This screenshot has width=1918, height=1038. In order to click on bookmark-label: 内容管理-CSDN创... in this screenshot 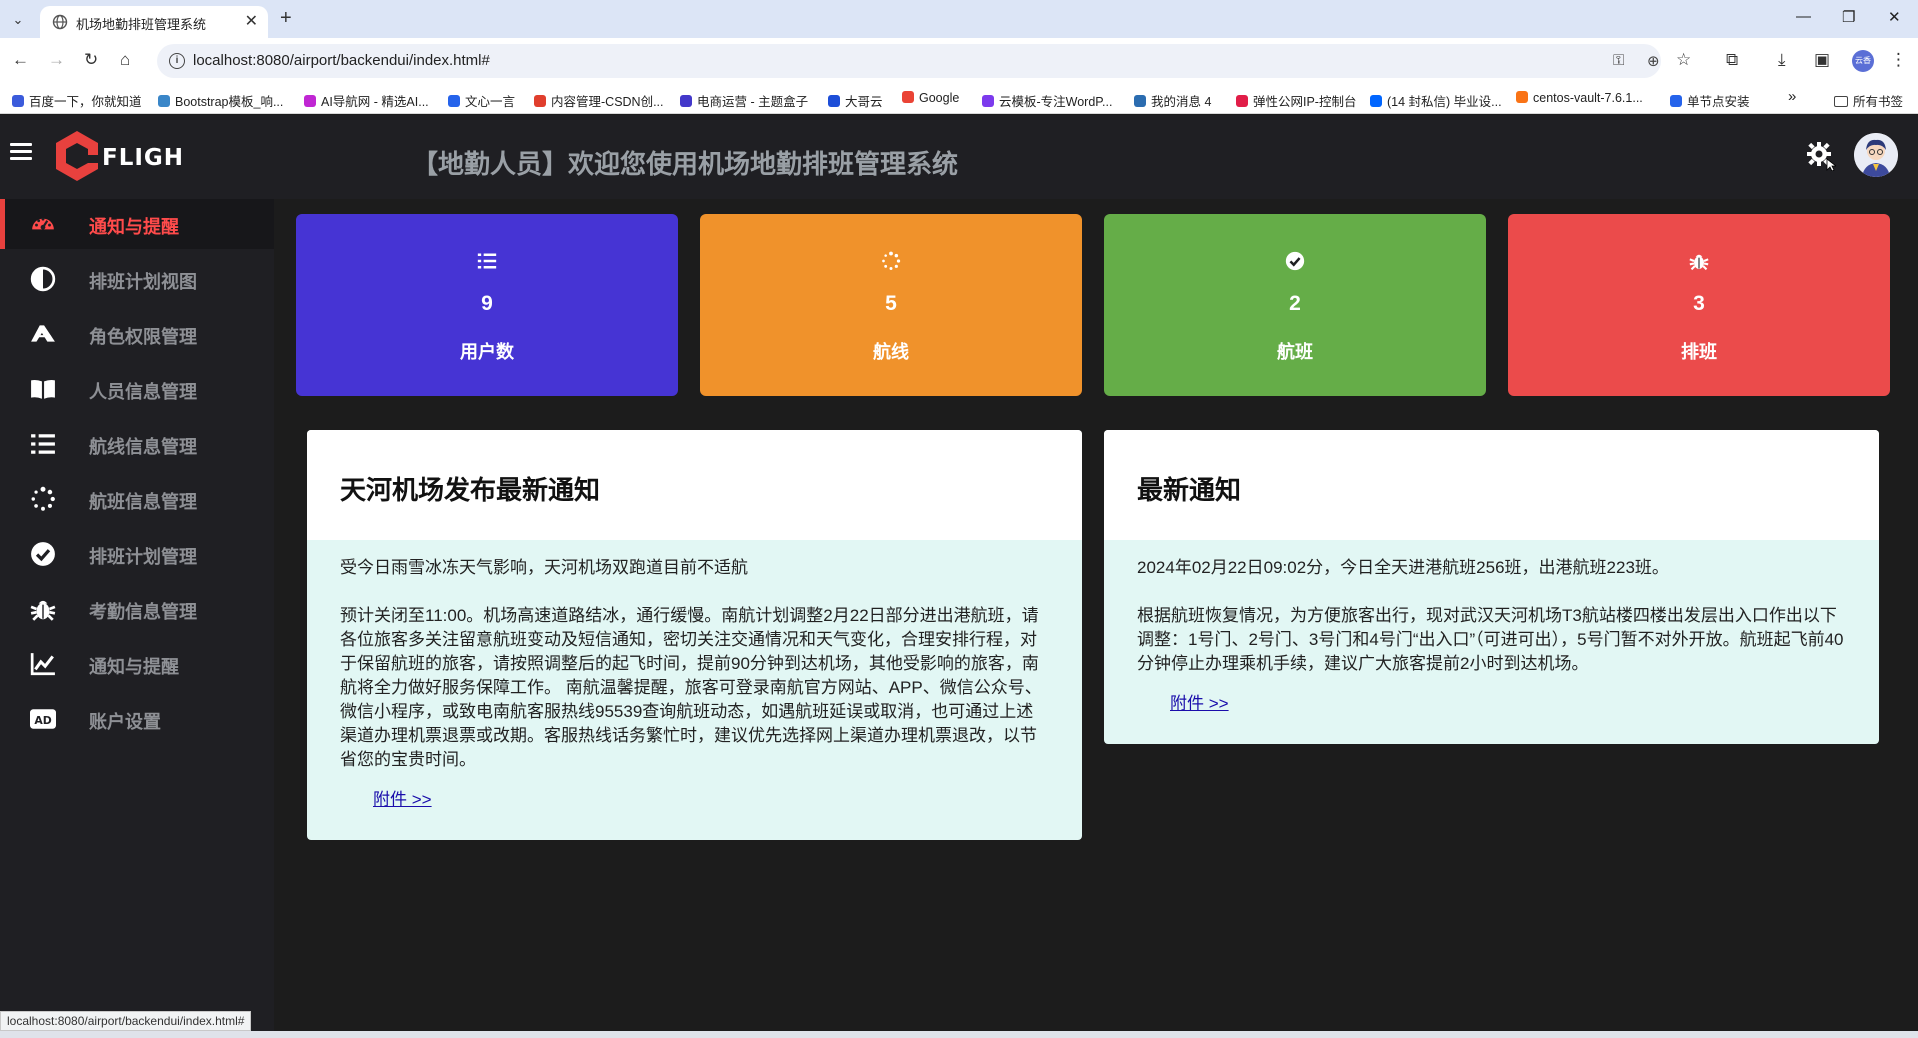, I will do `click(607, 102)`.